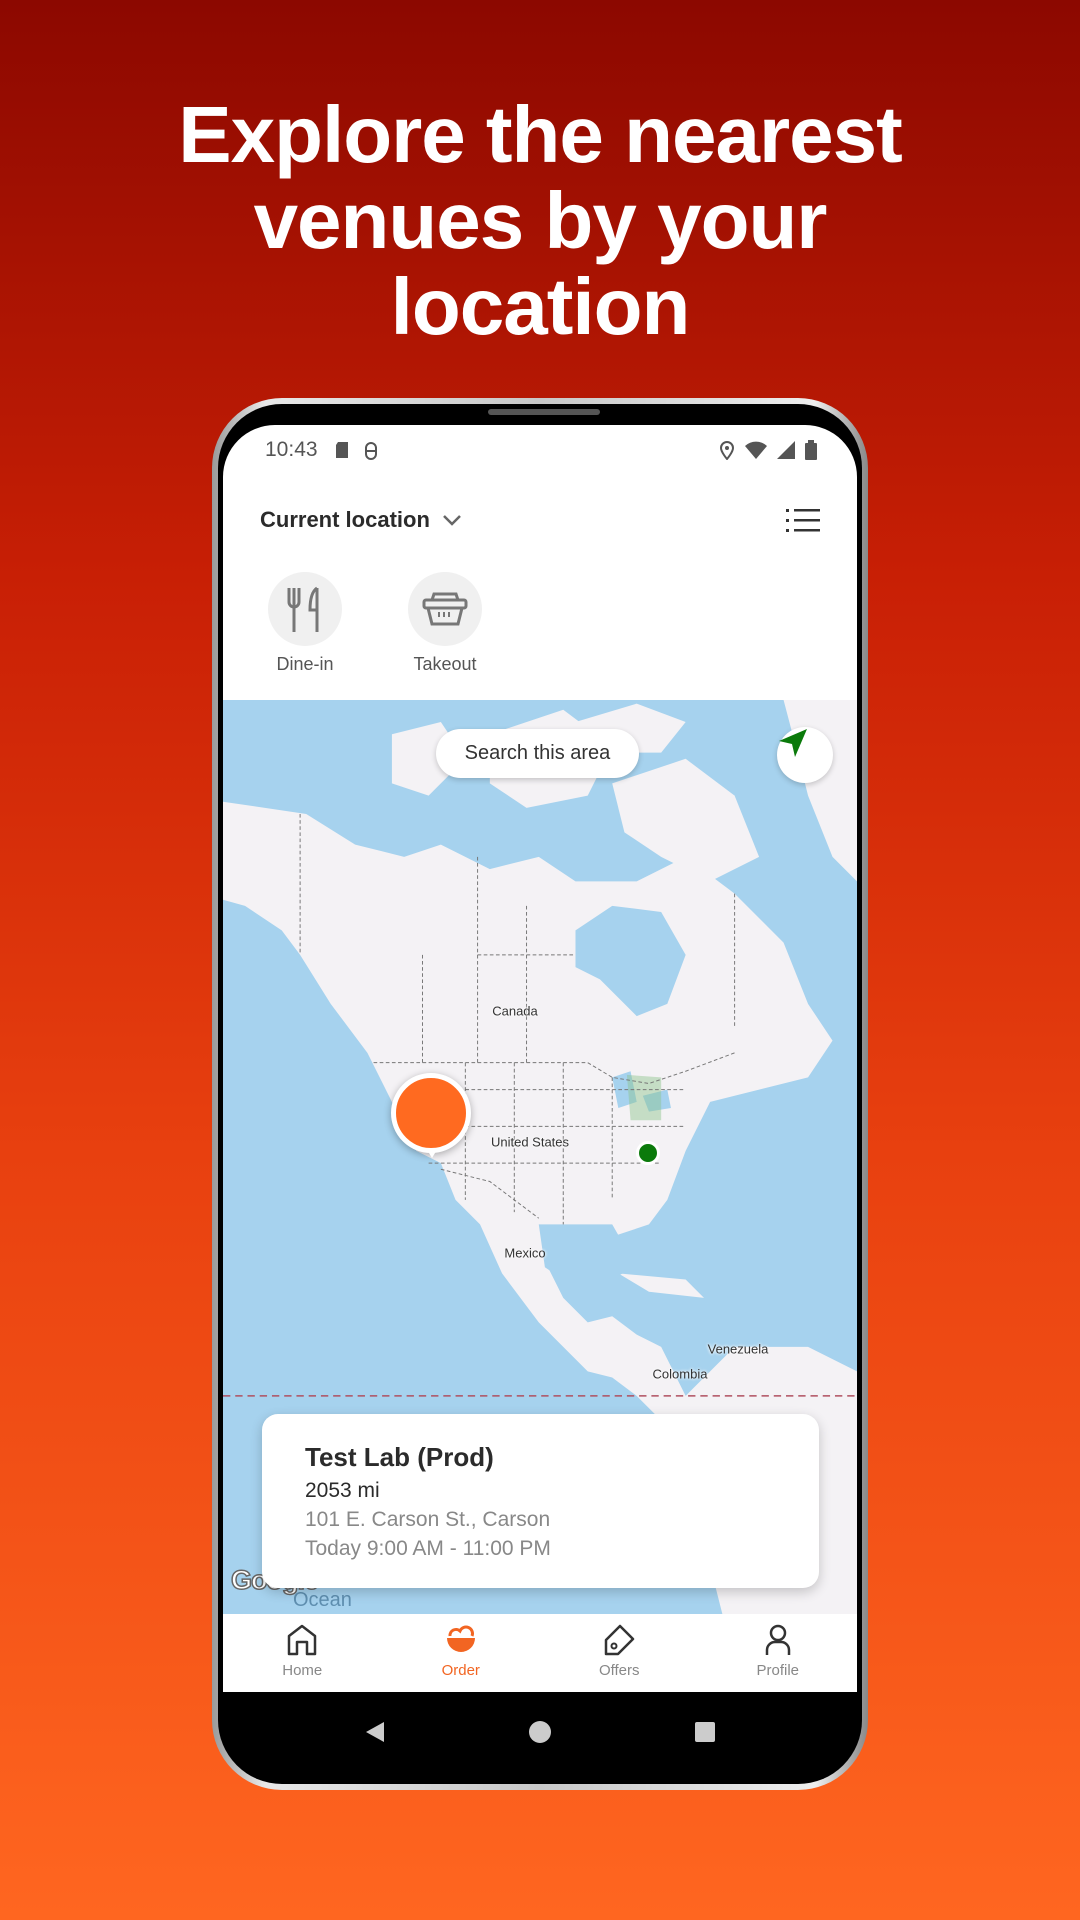 The height and width of the screenshot is (1920, 1080). I want to click on list-icon, so click(803, 520).